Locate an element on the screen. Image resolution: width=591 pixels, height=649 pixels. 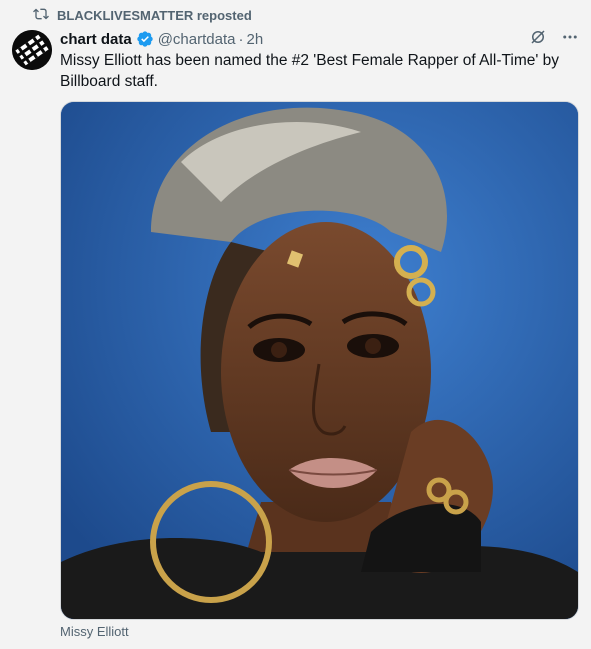
media-caption: Missy Elliott is located at coordinates (94, 631).